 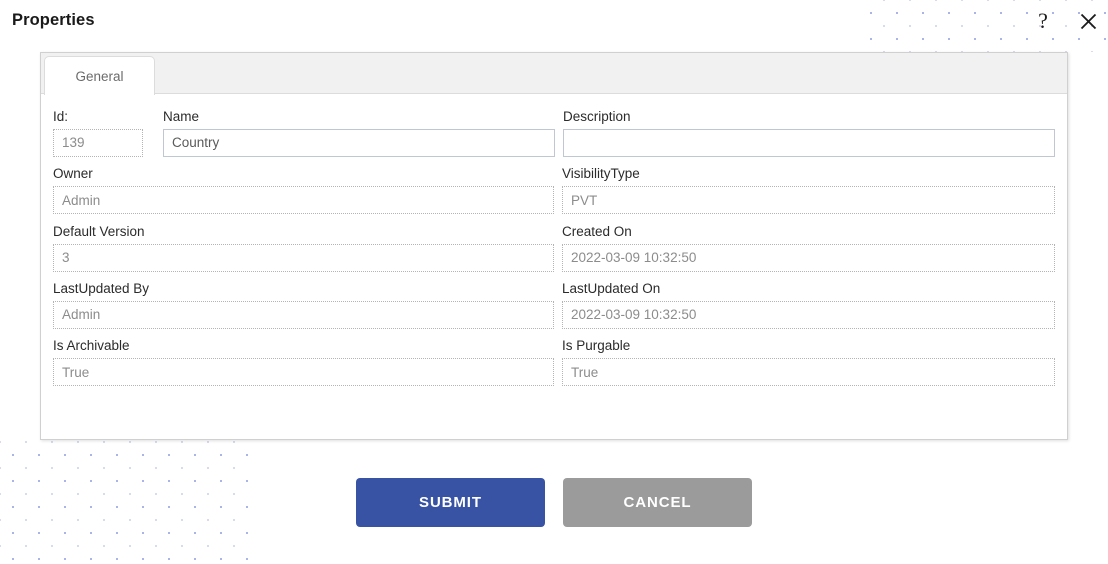 I want to click on form-column-left: Default Version 3, so click(x=307, y=247).